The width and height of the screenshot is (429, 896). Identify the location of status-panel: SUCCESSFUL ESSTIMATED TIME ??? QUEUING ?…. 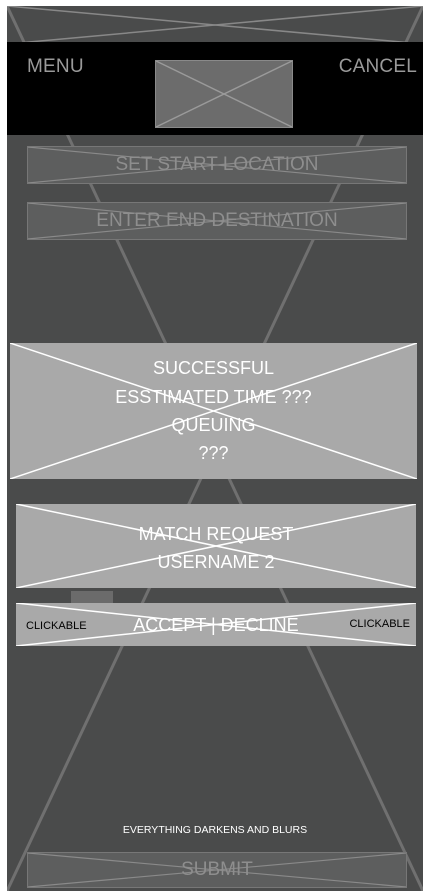
(213, 411).